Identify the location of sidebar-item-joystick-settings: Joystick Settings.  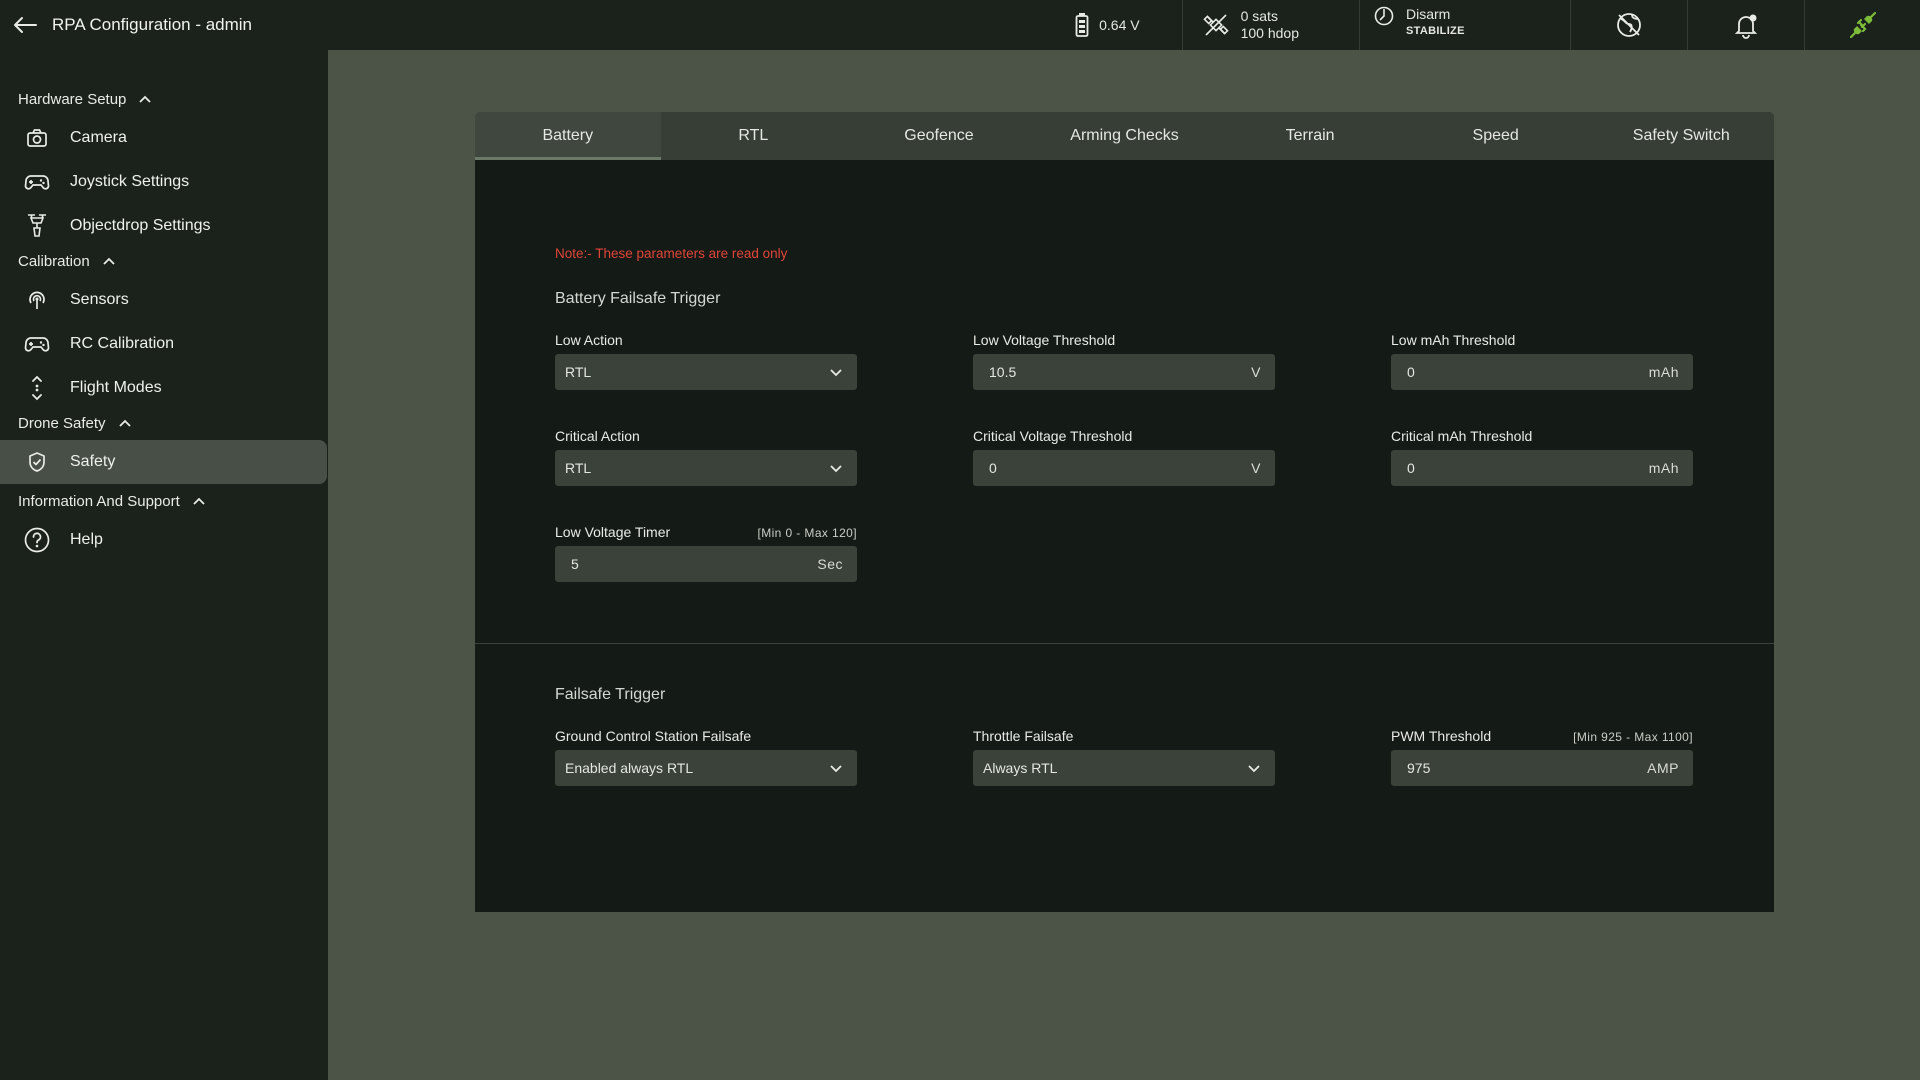
(163, 182).